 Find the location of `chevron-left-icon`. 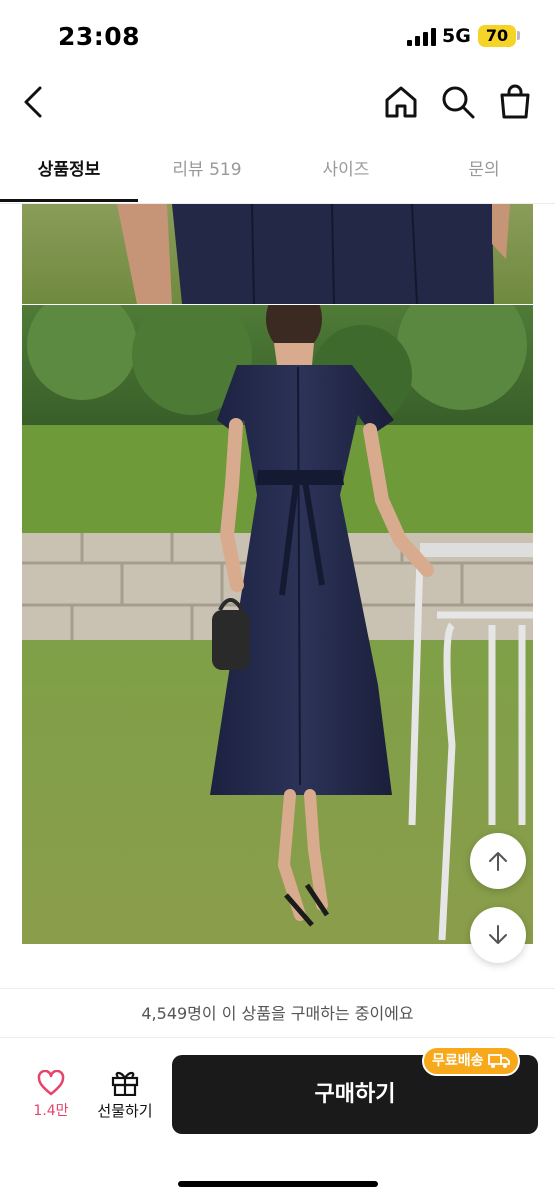

chevron-left-icon is located at coordinates (33, 102).